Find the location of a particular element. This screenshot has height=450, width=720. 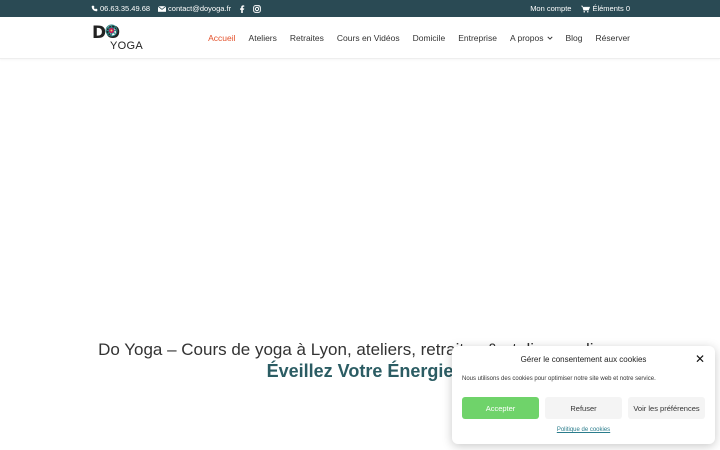

phone-number: 06.63.35.49.68 is located at coordinates (125, 8).